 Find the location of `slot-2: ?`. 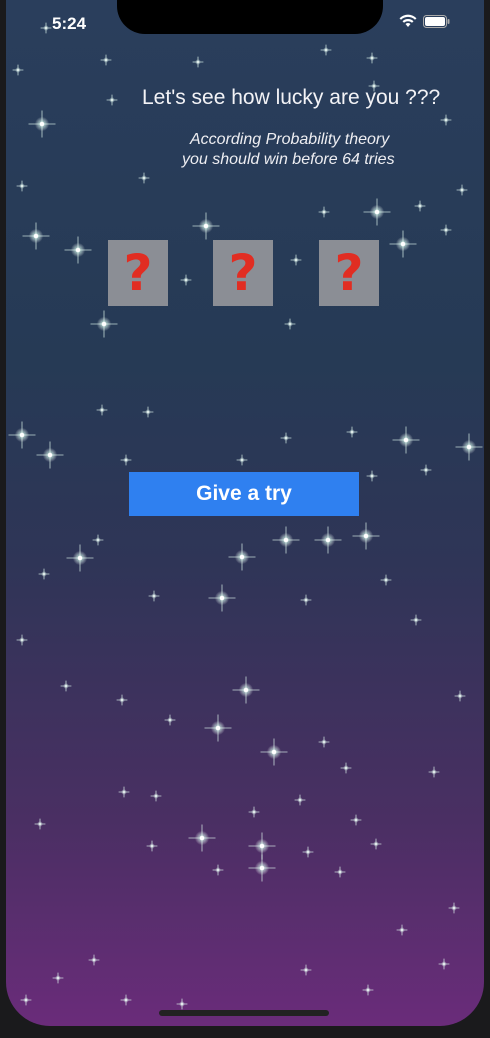

slot-2: ? is located at coordinates (243, 273).